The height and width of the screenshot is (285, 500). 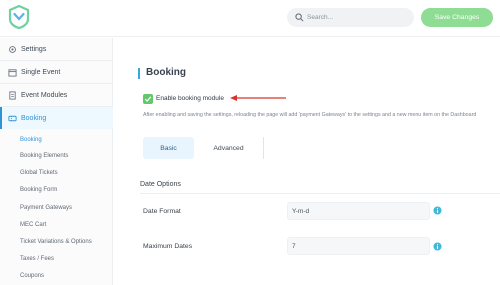 What do you see at coordinates (33, 225) in the screenshot?
I see `sidebar-subitem-mec-cart: MEC Cart` at bounding box center [33, 225].